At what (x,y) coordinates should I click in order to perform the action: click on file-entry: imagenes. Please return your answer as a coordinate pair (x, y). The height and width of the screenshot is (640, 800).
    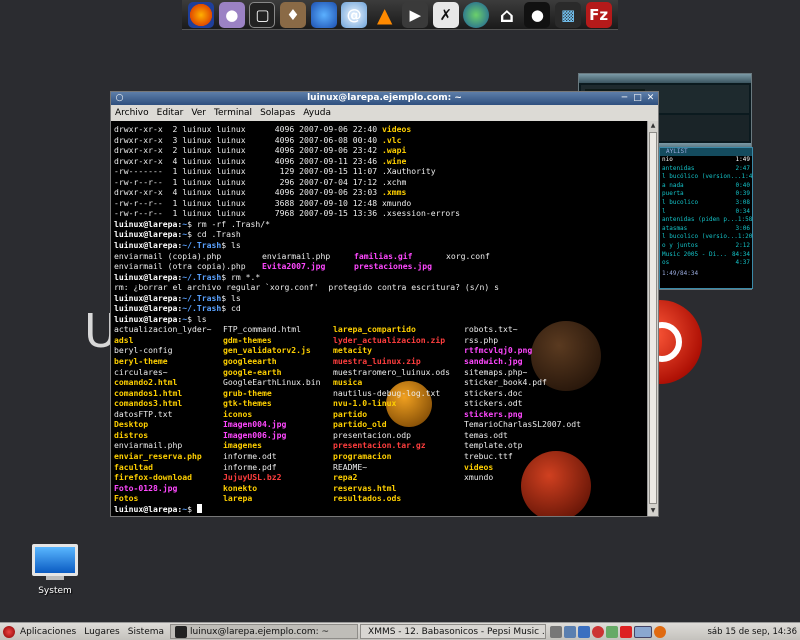
    Looking at the image, I should click on (242, 445).